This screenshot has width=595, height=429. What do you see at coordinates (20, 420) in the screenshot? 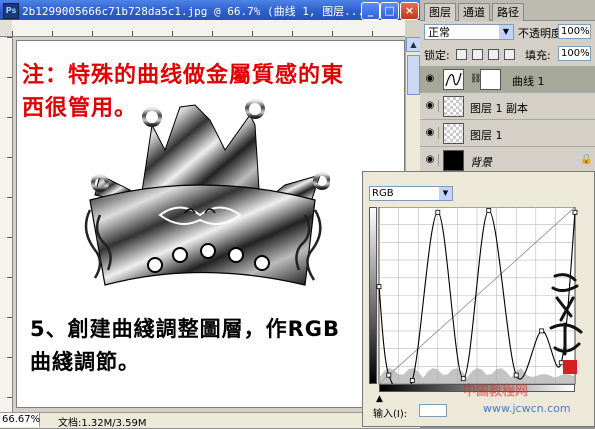
I see `zoom-field: 66.67%` at bounding box center [20, 420].